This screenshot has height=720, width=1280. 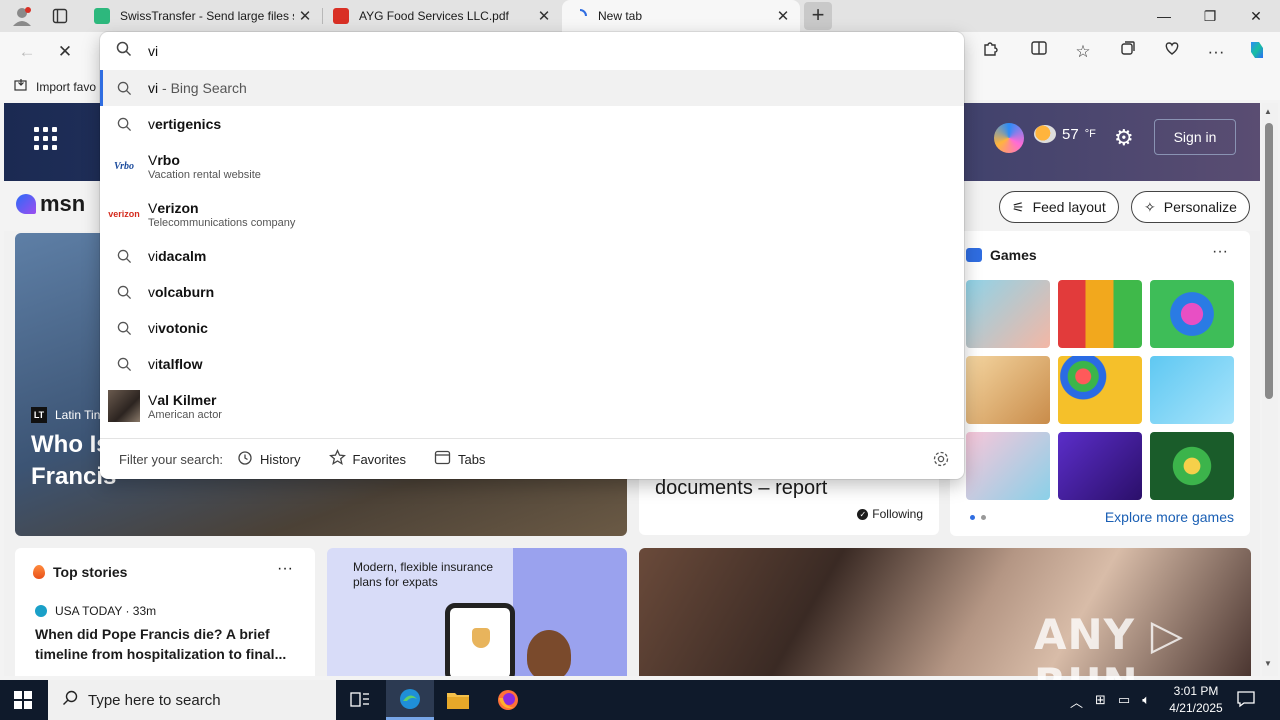 I want to click on favorites-star-icon: ☆, so click(x=1083, y=52).